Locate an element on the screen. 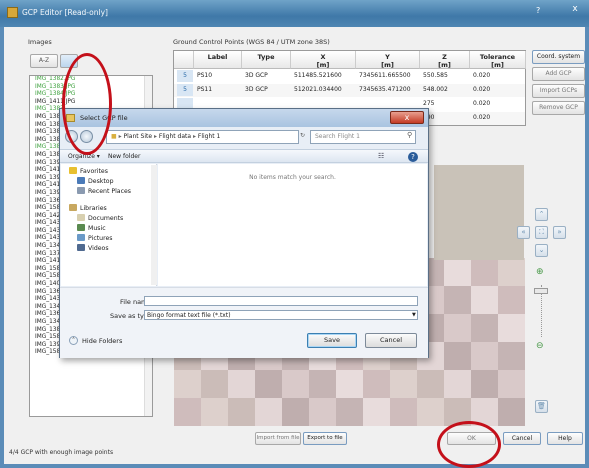  import-gcps-button: Import GCPs is located at coordinates (558, 91).